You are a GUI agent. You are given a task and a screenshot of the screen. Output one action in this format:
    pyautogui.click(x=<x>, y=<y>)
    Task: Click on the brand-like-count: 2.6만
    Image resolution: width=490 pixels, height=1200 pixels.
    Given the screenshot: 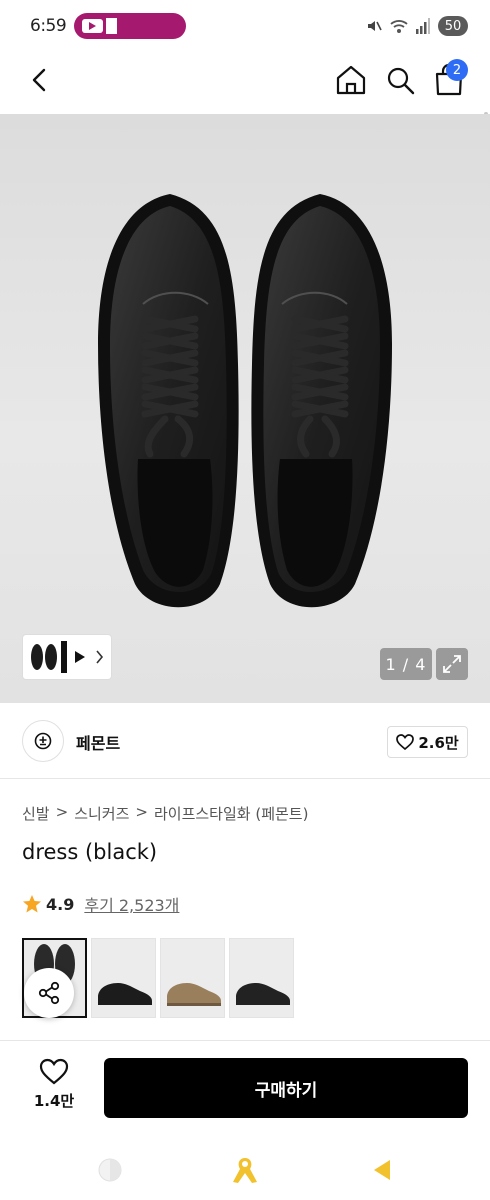 What is the action you would take?
    pyautogui.click(x=438, y=742)
    